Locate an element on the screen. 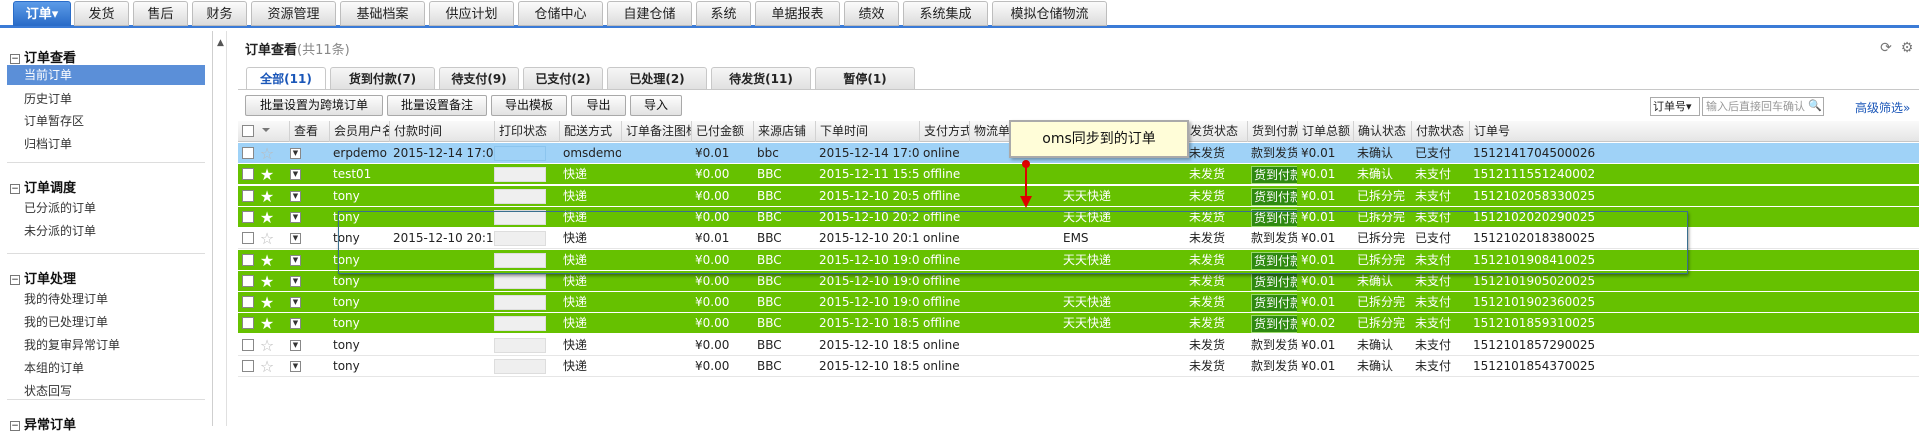  sidebar-item: 归档订单 is located at coordinates (48, 143).